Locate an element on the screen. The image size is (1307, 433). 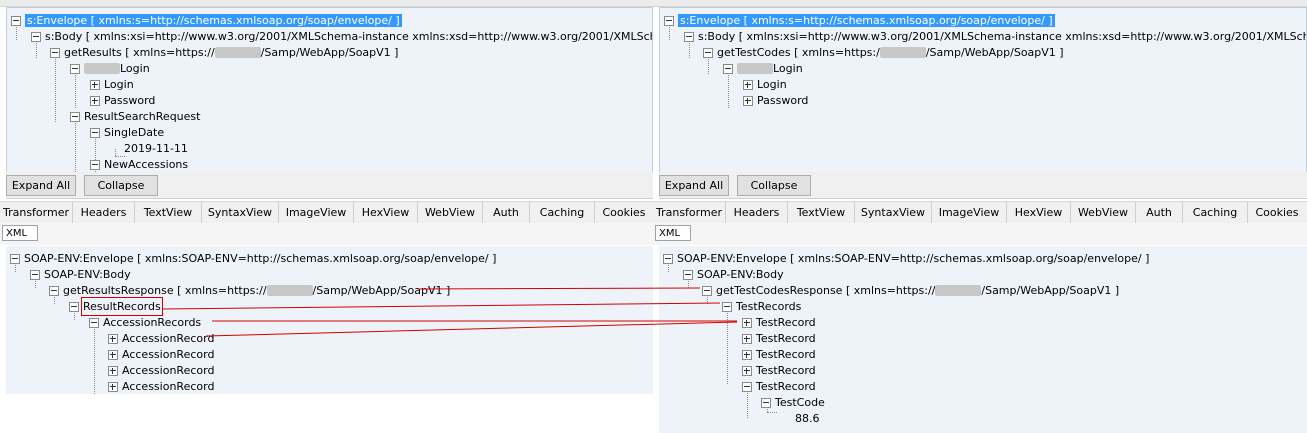
search-request-node: ResultSearchRequest is located at coordinates (142, 116).